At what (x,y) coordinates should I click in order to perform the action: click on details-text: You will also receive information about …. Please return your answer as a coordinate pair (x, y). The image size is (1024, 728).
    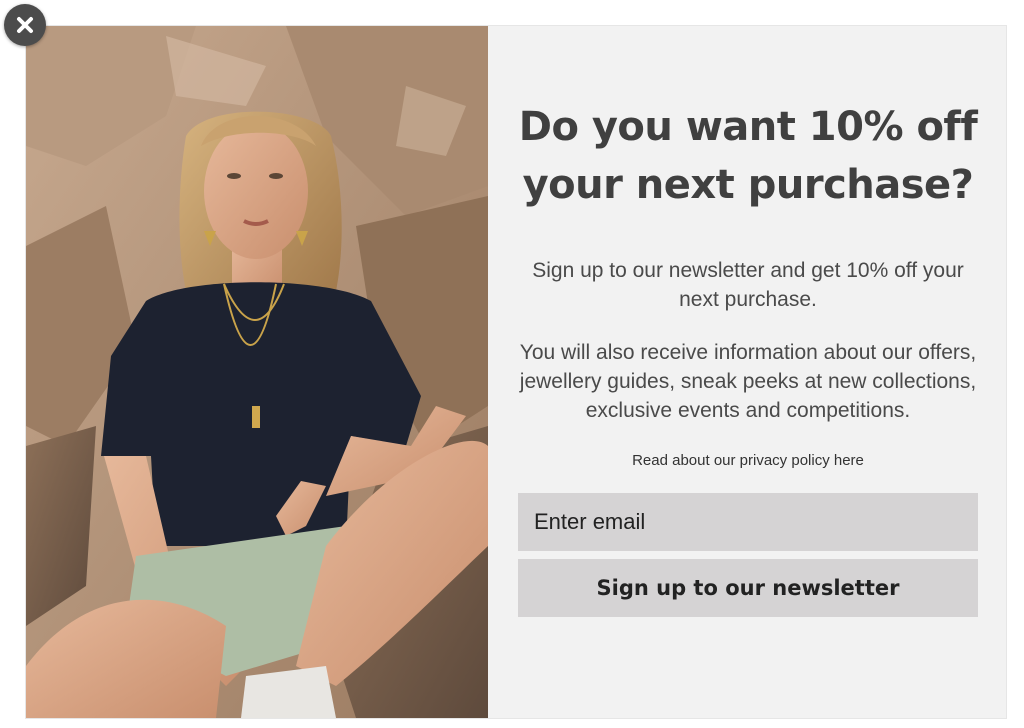
    Looking at the image, I should click on (748, 381).